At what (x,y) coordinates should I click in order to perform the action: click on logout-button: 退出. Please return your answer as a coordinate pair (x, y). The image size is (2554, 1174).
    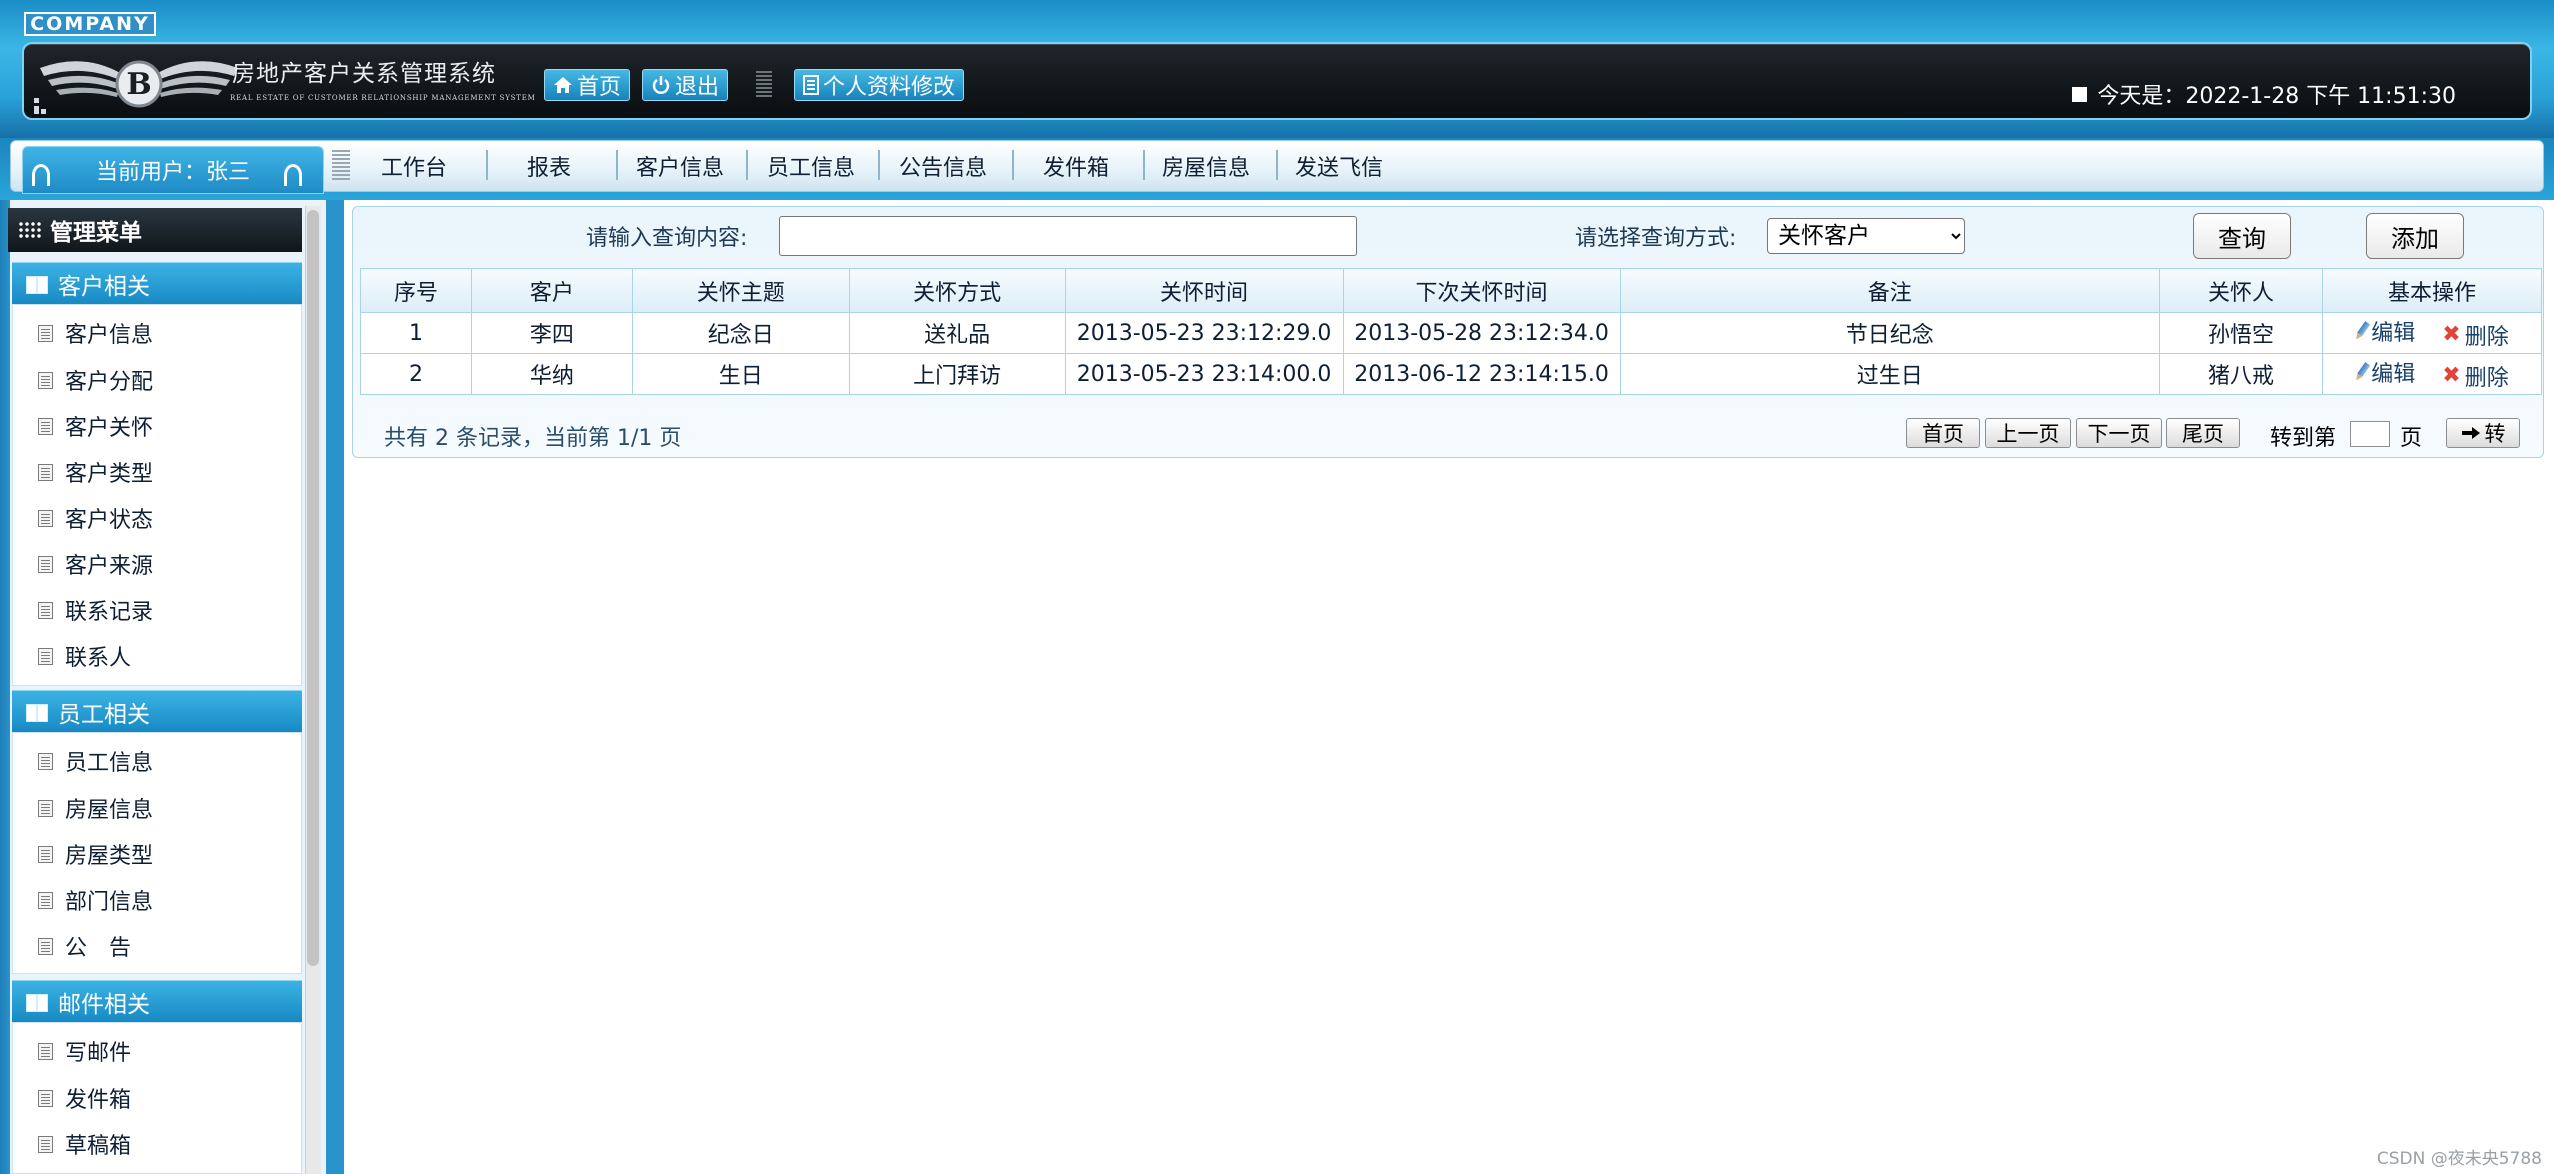
    Looking at the image, I should click on (685, 85).